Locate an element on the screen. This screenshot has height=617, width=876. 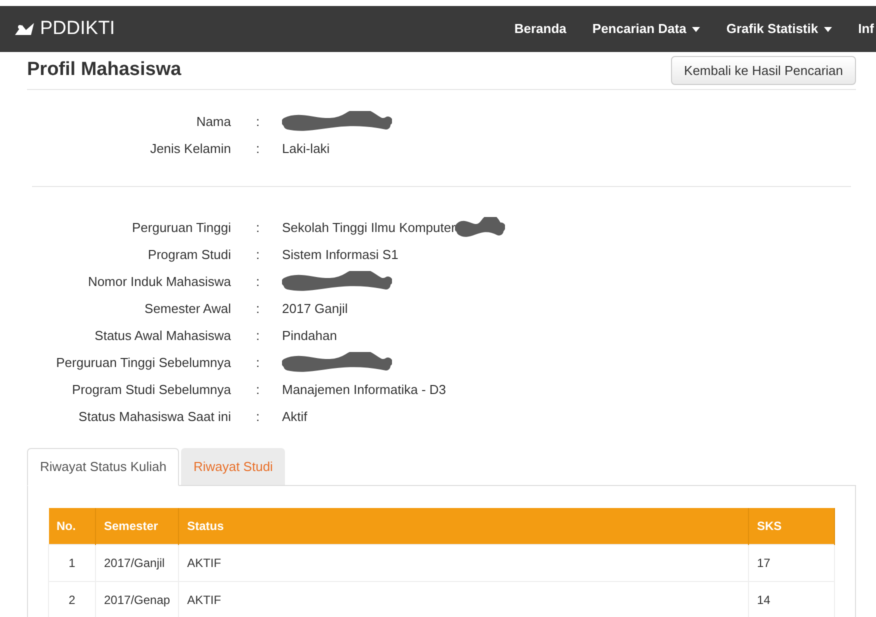
tab: Riwayat Status Kuliah is located at coordinates (103, 467).